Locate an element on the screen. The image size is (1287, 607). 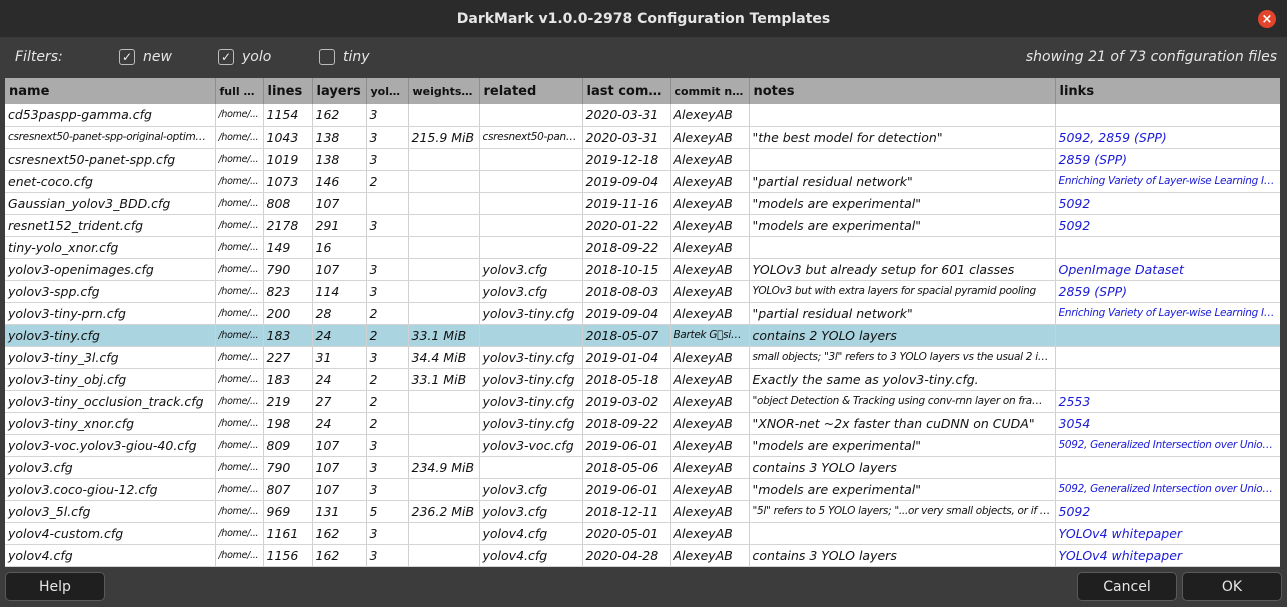
cell-related: yolov3-voc.cfg is located at coordinates (531, 445).